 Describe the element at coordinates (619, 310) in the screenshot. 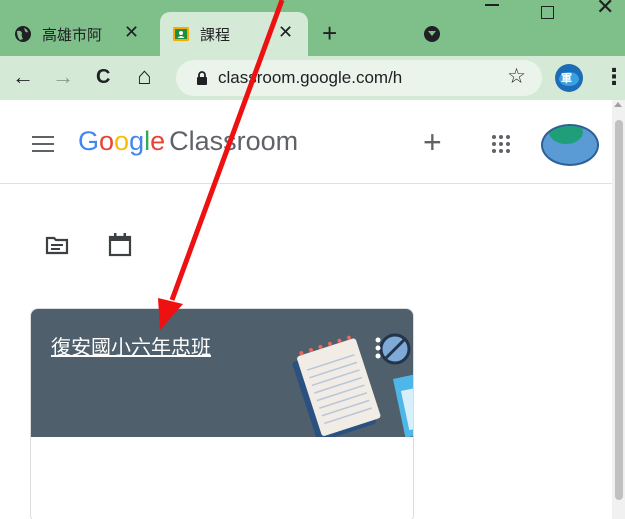

I see `scrollbar-thumb` at that location.